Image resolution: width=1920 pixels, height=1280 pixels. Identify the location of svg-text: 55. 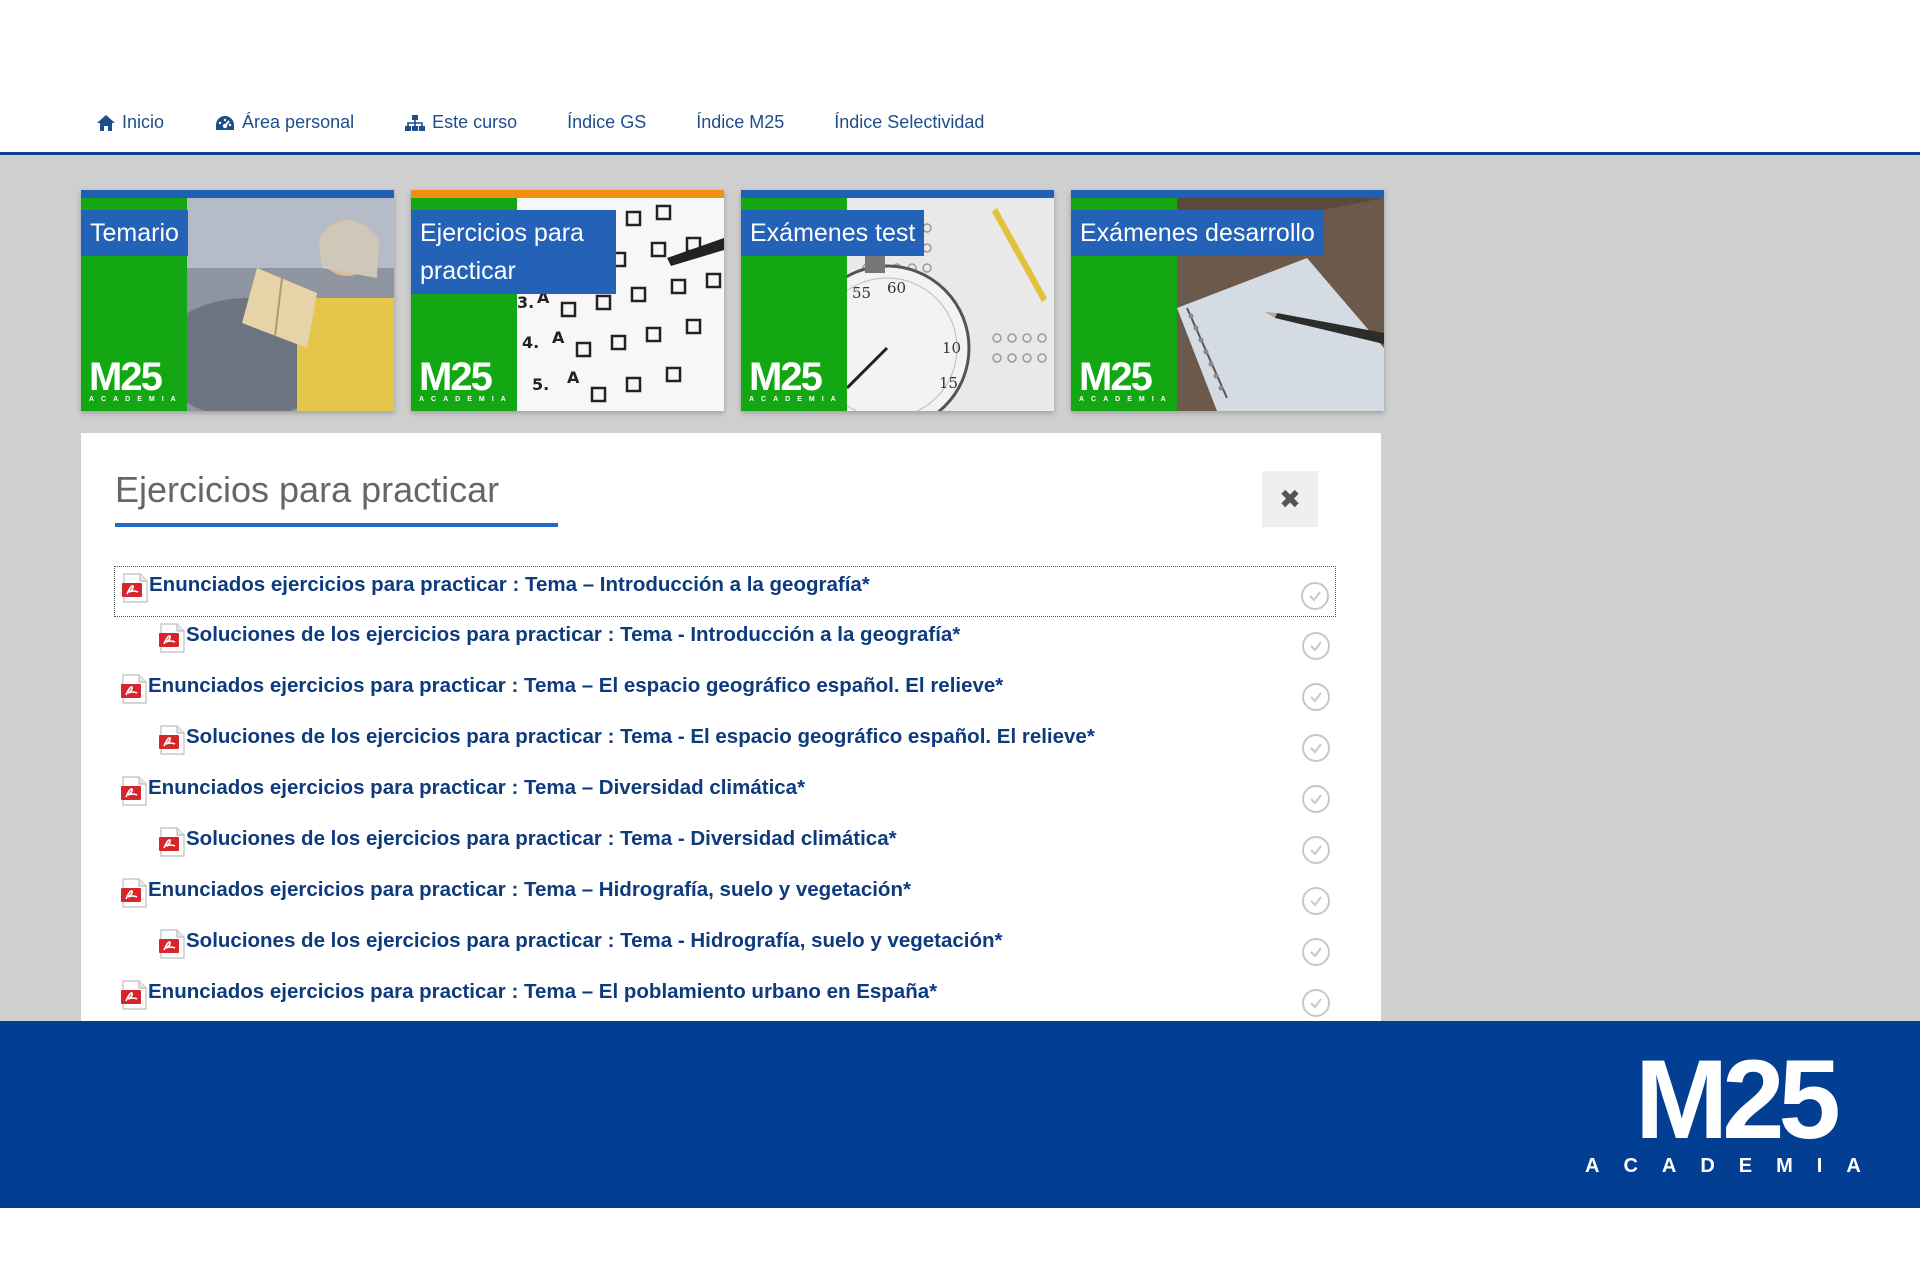
(861, 293).